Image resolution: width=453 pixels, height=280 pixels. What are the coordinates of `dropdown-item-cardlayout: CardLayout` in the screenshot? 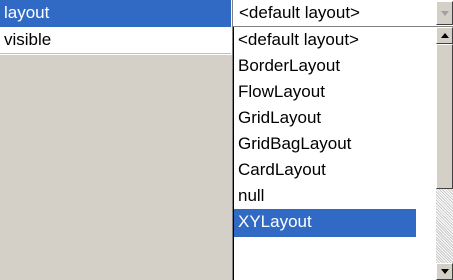 It's located at (325, 170).